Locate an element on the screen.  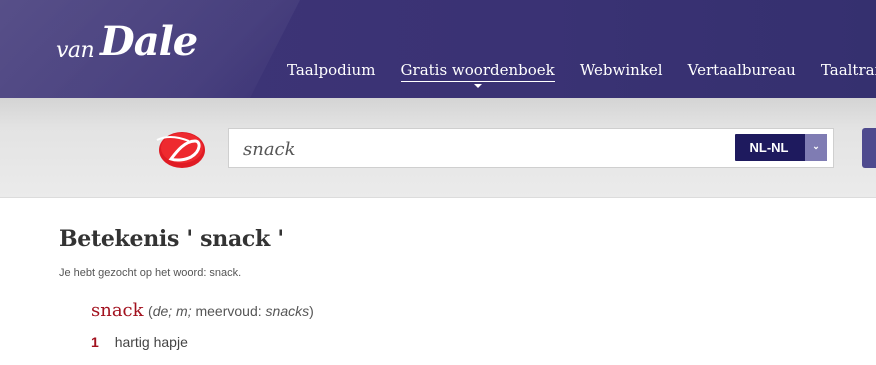
dictionary-entry: snack (de; m; meervoud: snacks) is located at coordinates (202, 310).